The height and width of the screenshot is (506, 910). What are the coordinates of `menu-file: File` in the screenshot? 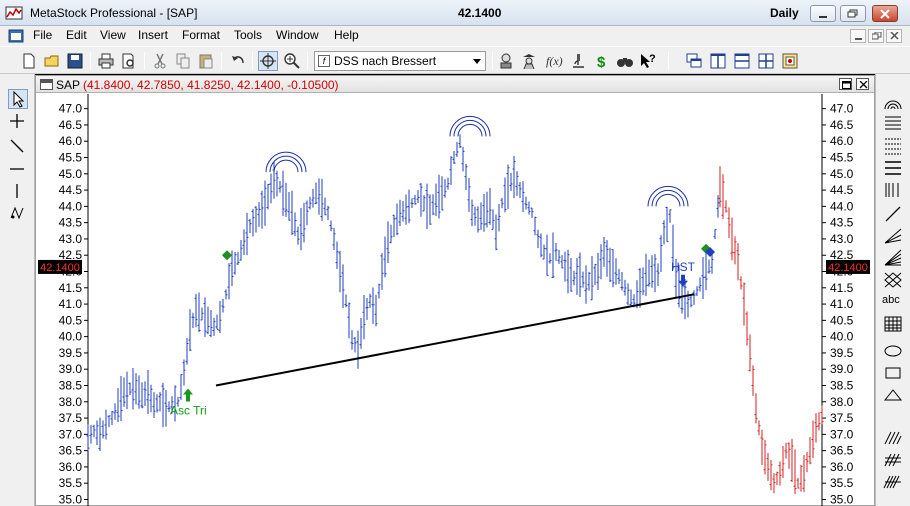 It's located at (42, 35).